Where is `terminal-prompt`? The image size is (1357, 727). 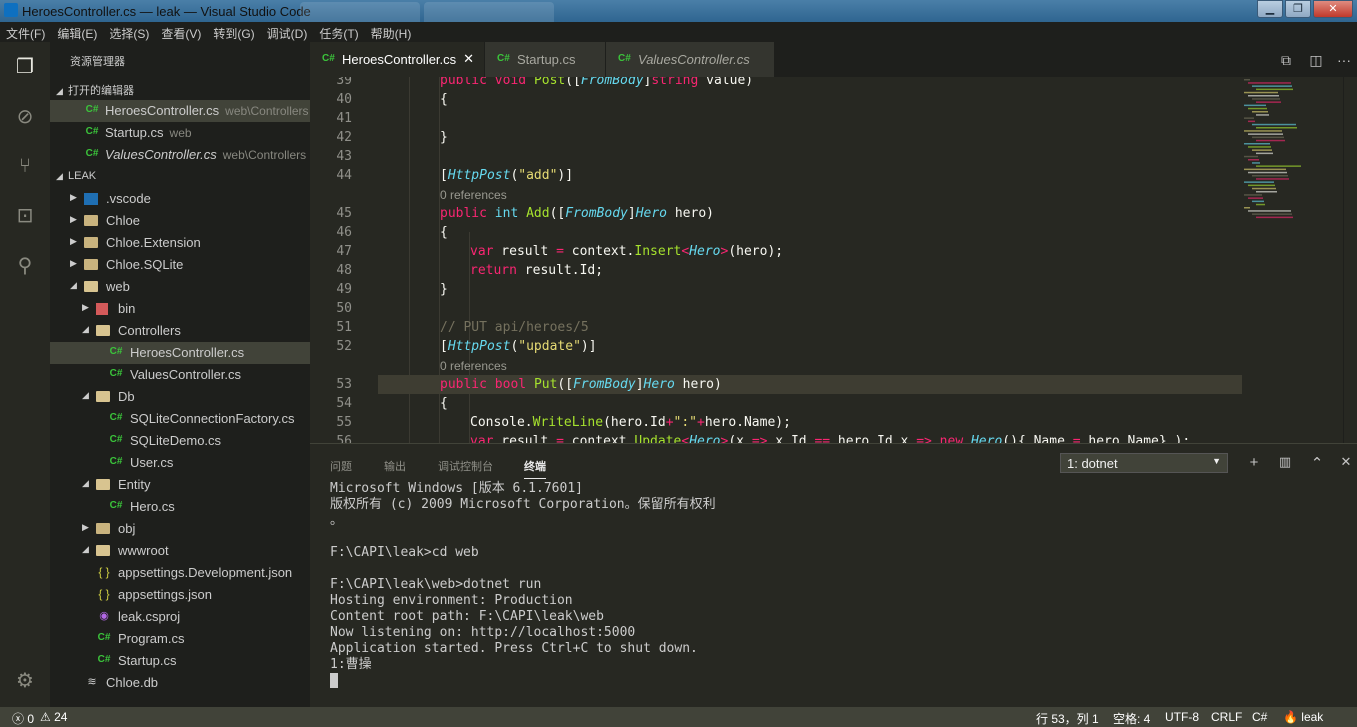 terminal-prompt is located at coordinates (835, 681).